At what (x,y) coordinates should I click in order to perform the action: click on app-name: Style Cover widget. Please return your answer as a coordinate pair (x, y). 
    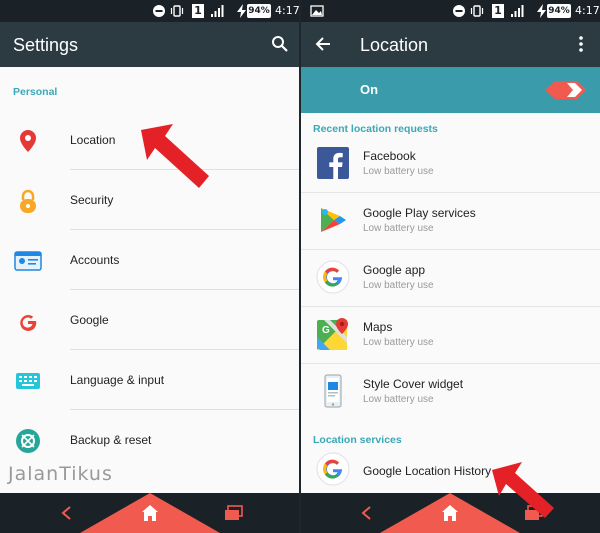
    Looking at the image, I should click on (413, 384).